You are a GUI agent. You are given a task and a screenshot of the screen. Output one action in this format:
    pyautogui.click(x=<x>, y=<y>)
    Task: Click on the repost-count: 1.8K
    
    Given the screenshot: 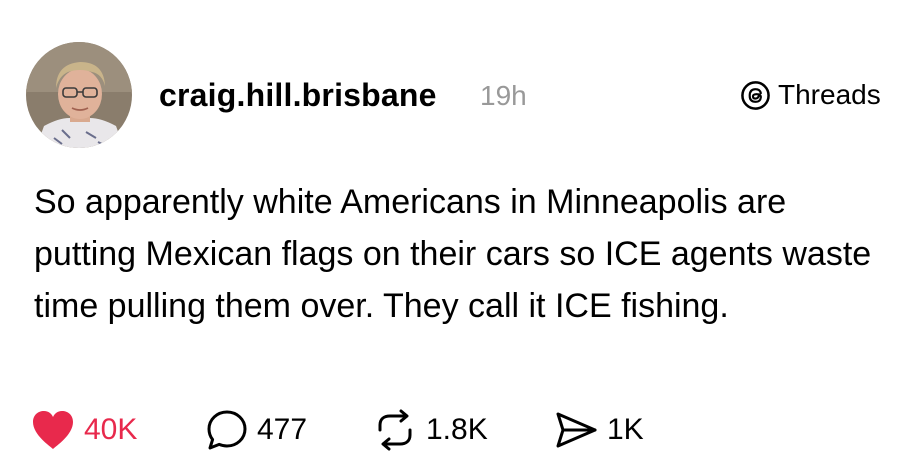 What is the action you would take?
    pyautogui.click(x=457, y=429)
    